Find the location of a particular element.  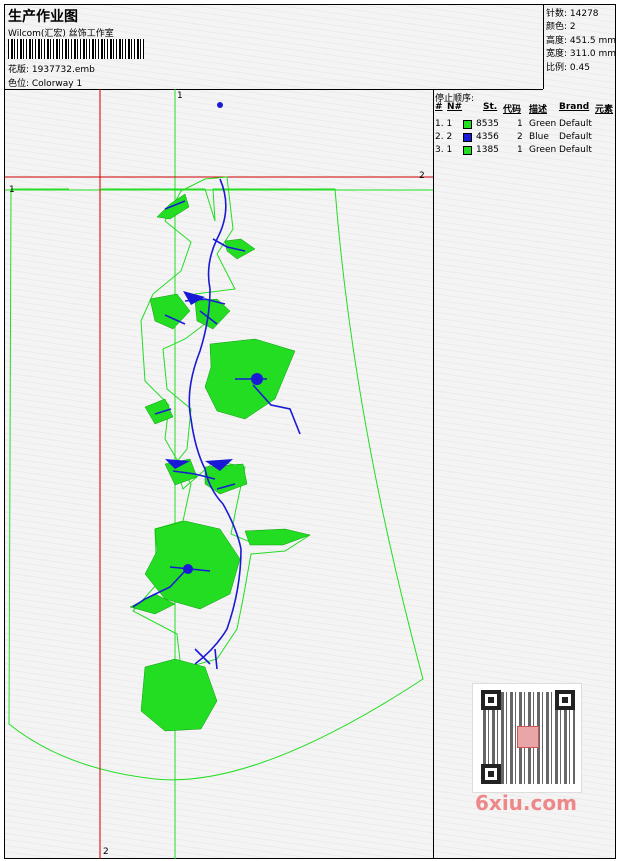

col-header-st: St. is located at coordinates (490, 107).